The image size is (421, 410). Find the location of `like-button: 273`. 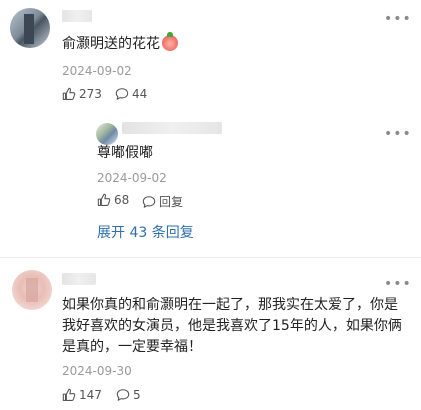

like-button: 273 is located at coordinates (82, 94).